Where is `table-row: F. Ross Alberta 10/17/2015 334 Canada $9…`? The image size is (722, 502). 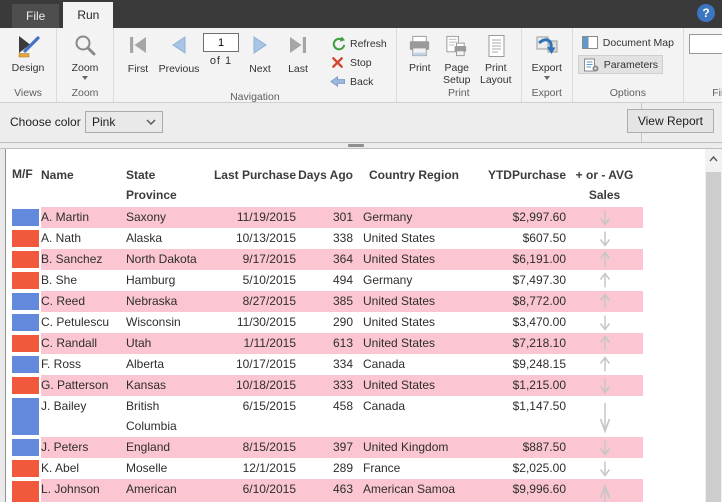 table-row: F. Ross Alberta 10/17/2015 334 Canada $9… is located at coordinates (355, 364).